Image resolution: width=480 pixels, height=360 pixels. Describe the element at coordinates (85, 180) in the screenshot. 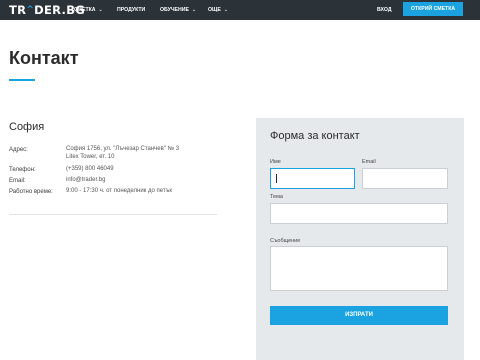

I see `email-value: info@trader.bg` at that location.